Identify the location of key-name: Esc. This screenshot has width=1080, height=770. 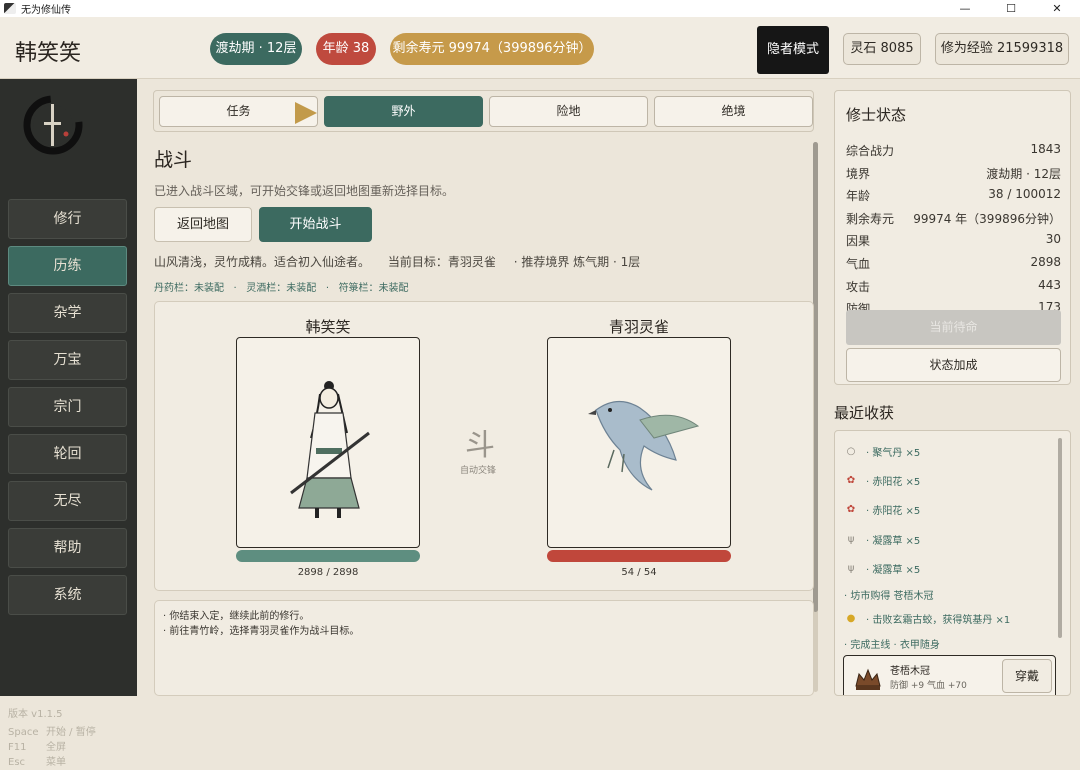
(17, 762).